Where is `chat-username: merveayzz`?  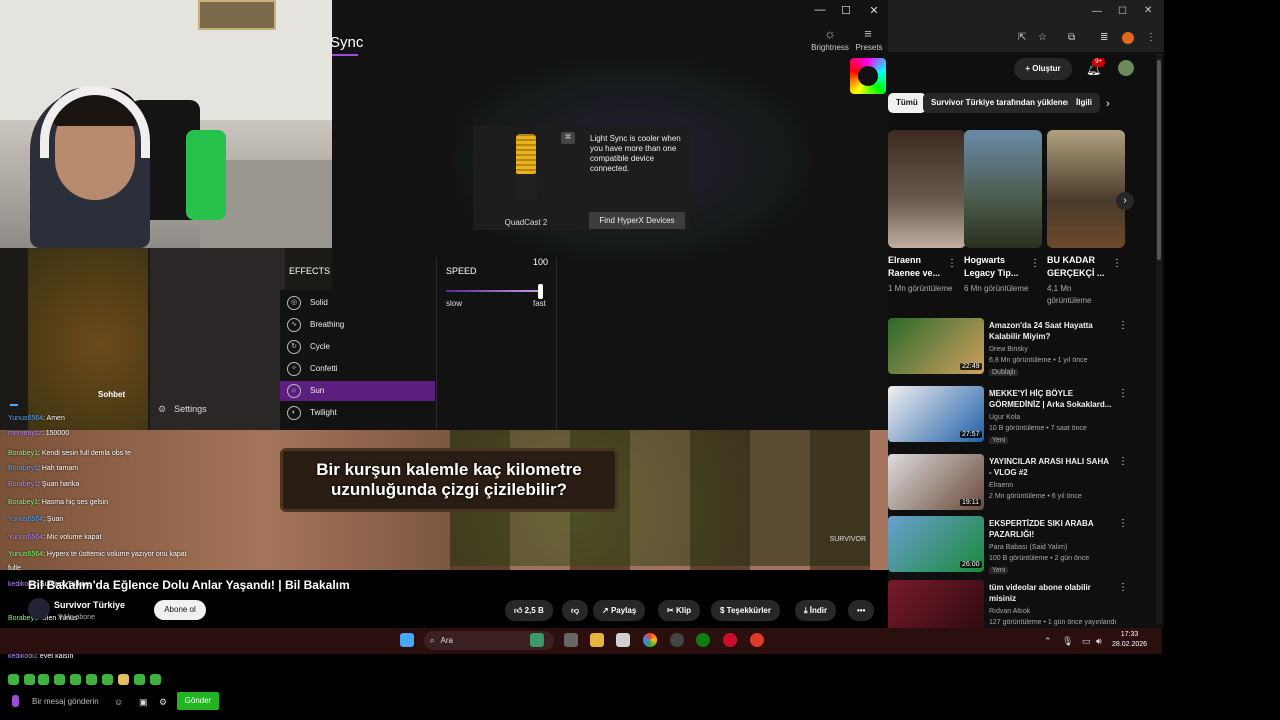
chat-username: merveayzz is located at coordinates (25, 433).